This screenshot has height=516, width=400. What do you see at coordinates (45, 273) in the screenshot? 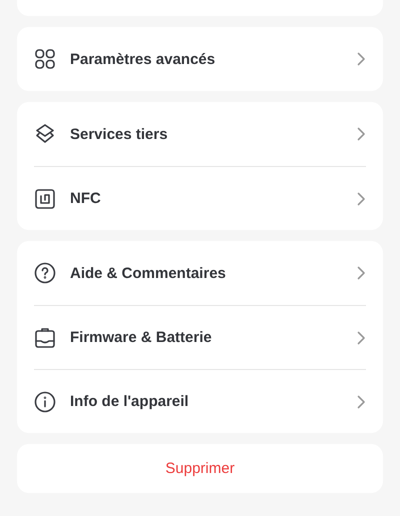
I see `help-icon` at bounding box center [45, 273].